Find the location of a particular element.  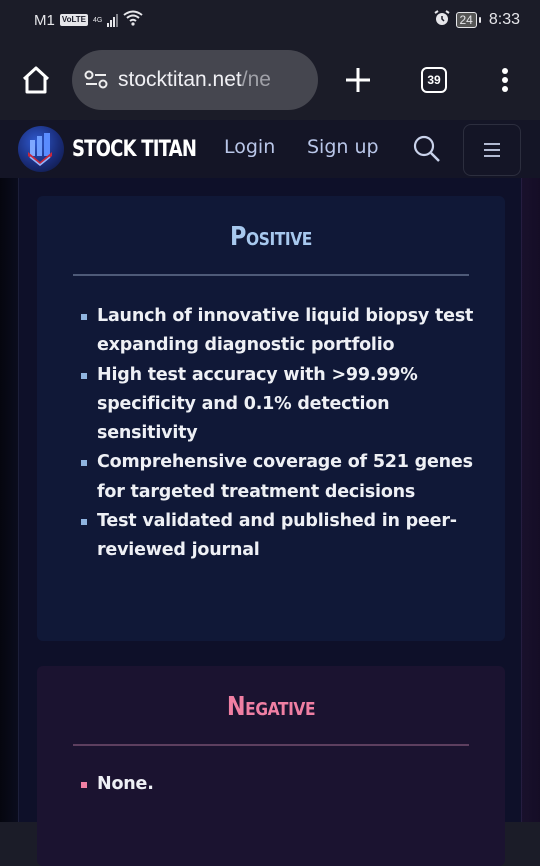

brand-name: STOCK TITAN is located at coordinates (134, 149).